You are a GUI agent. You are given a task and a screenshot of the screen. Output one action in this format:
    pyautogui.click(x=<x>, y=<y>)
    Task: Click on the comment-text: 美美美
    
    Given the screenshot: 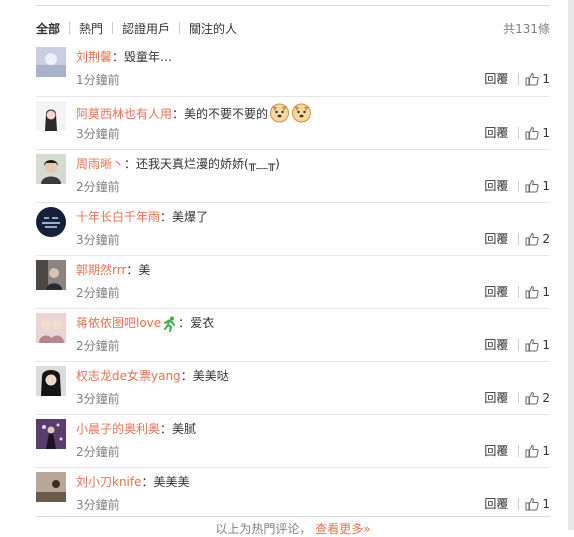 What is the action you would take?
    pyautogui.click(x=171, y=482)
    